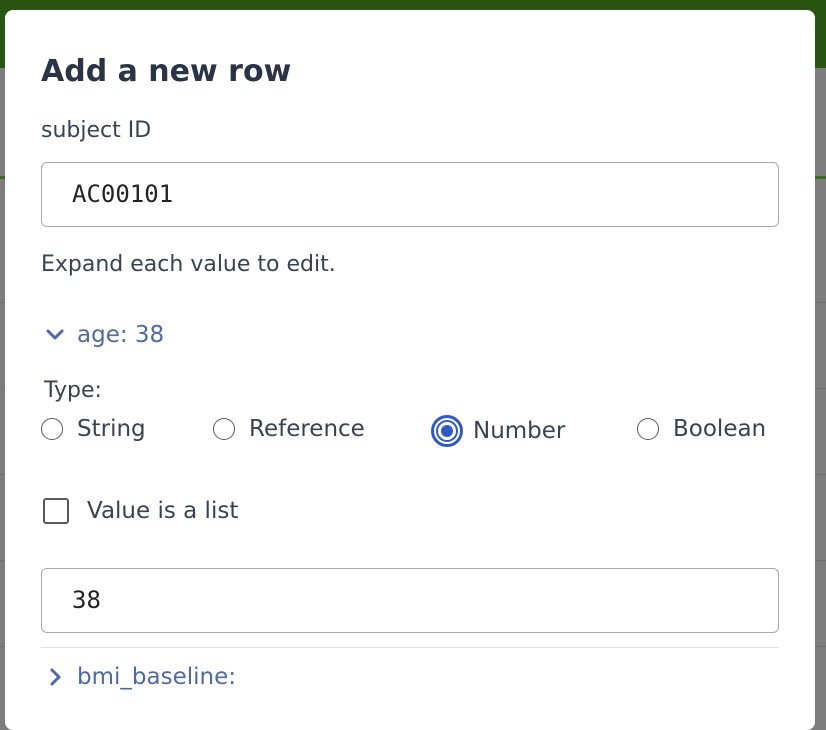 Image resolution: width=826 pixels, height=730 pixels. What do you see at coordinates (410, 647) in the screenshot?
I see `field-divider` at bounding box center [410, 647].